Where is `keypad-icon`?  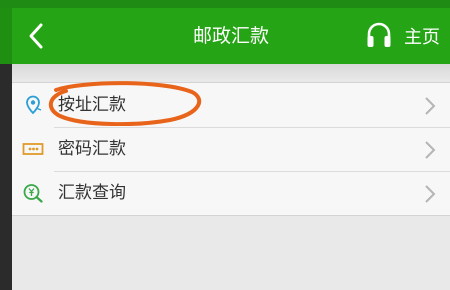
keypad-icon is located at coordinates (33, 149).